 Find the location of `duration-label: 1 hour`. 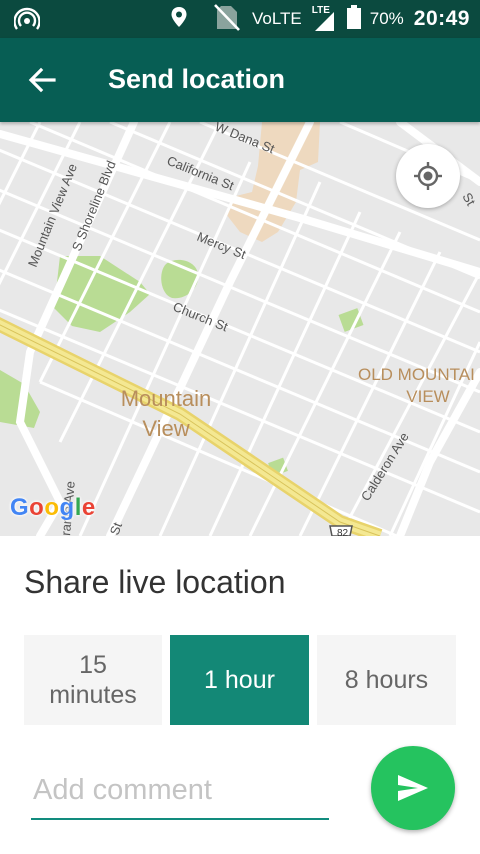

duration-label: 1 hour is located at coordinates (239, 680).